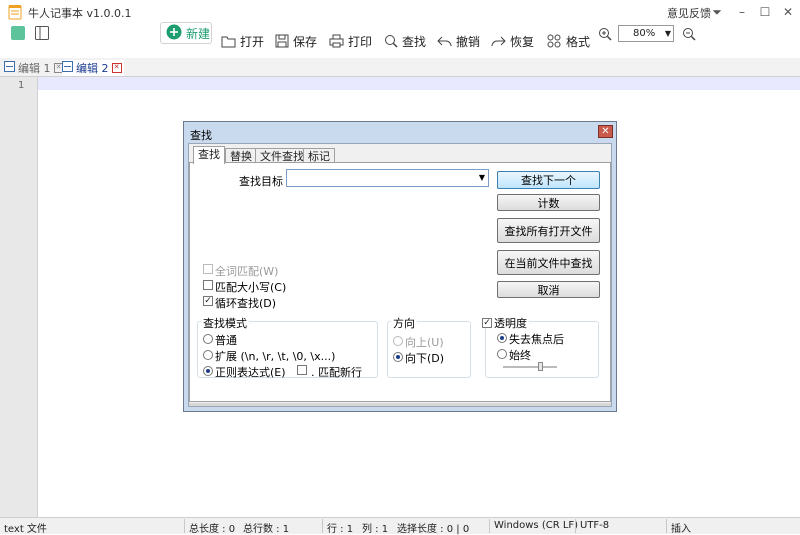  I want to click on direction-up-label: 向上(U), so click(424, 342).